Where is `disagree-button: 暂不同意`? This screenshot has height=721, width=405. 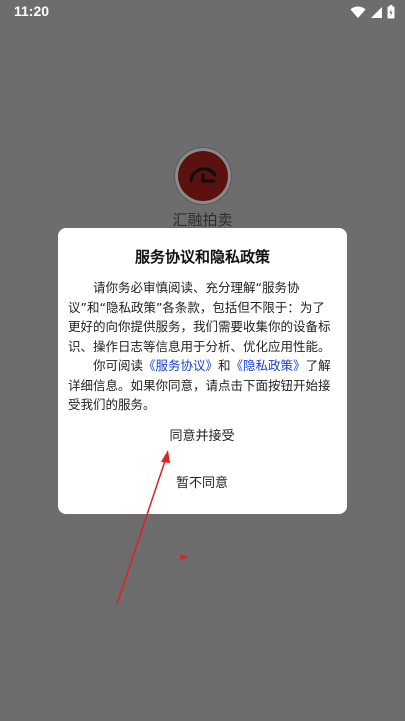
disagree-button: 暂不同意 is located at coordinates (202, 484).